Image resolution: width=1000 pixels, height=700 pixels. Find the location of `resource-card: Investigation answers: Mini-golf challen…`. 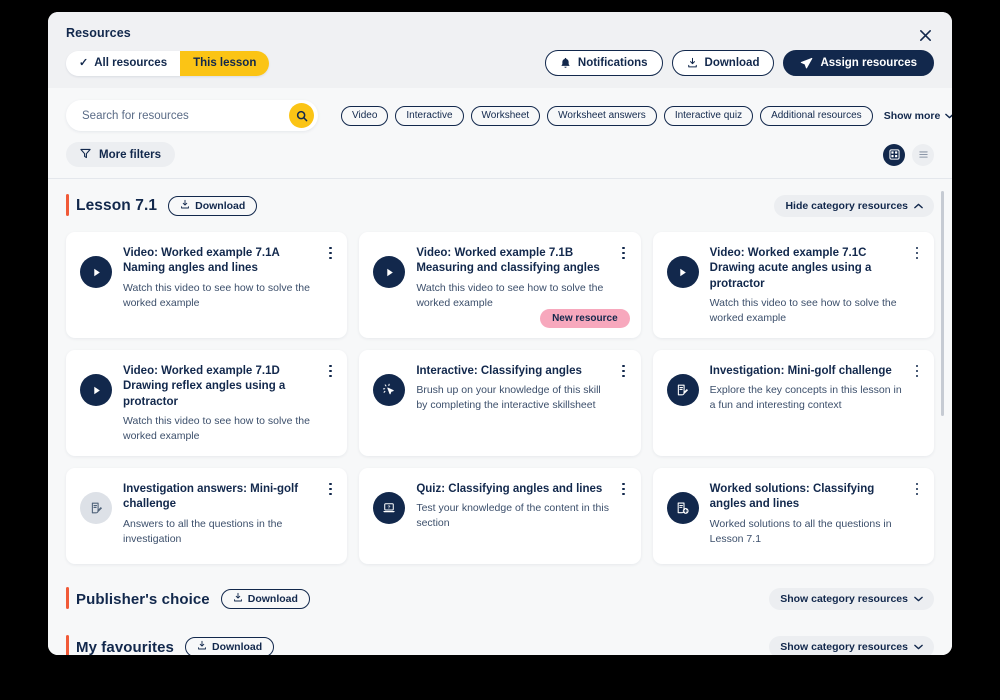

resource-card: Investigation answers: Mini-golf challen… is located at coordinates (207, 516).